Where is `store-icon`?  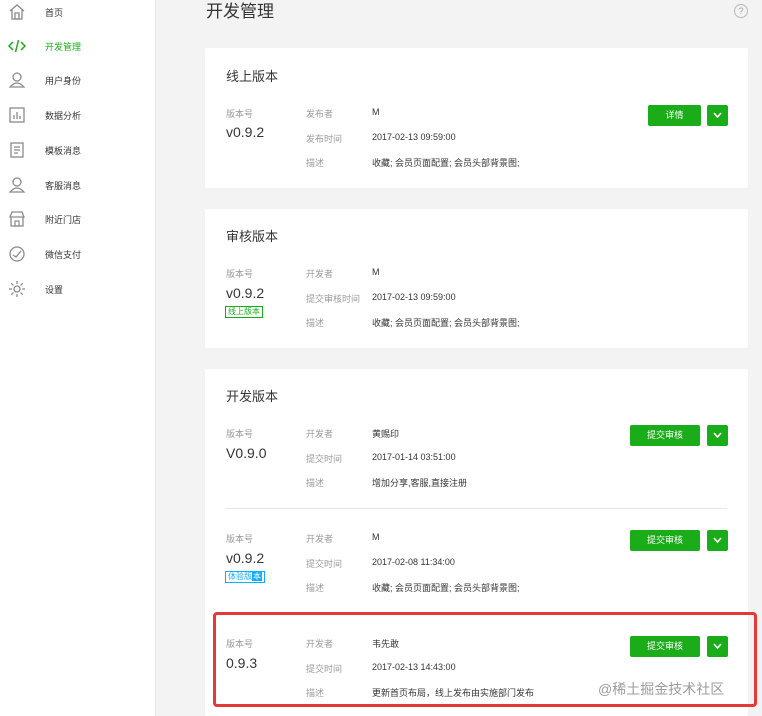 store-icon is located at coordinates (17, 219).